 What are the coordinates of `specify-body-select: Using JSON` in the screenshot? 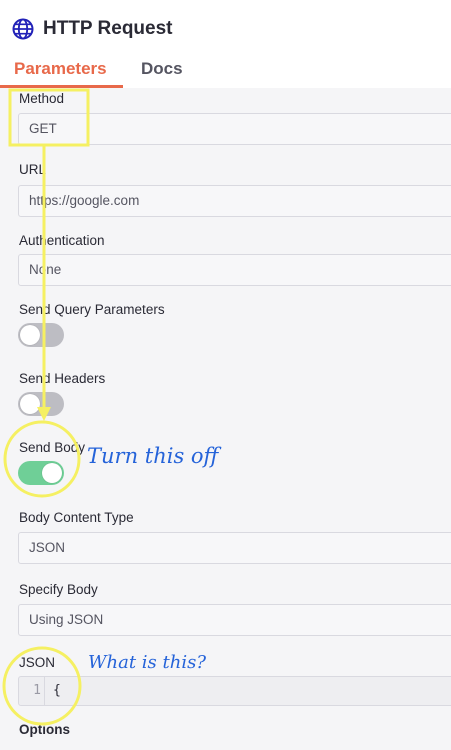 It's located at (234, 620).